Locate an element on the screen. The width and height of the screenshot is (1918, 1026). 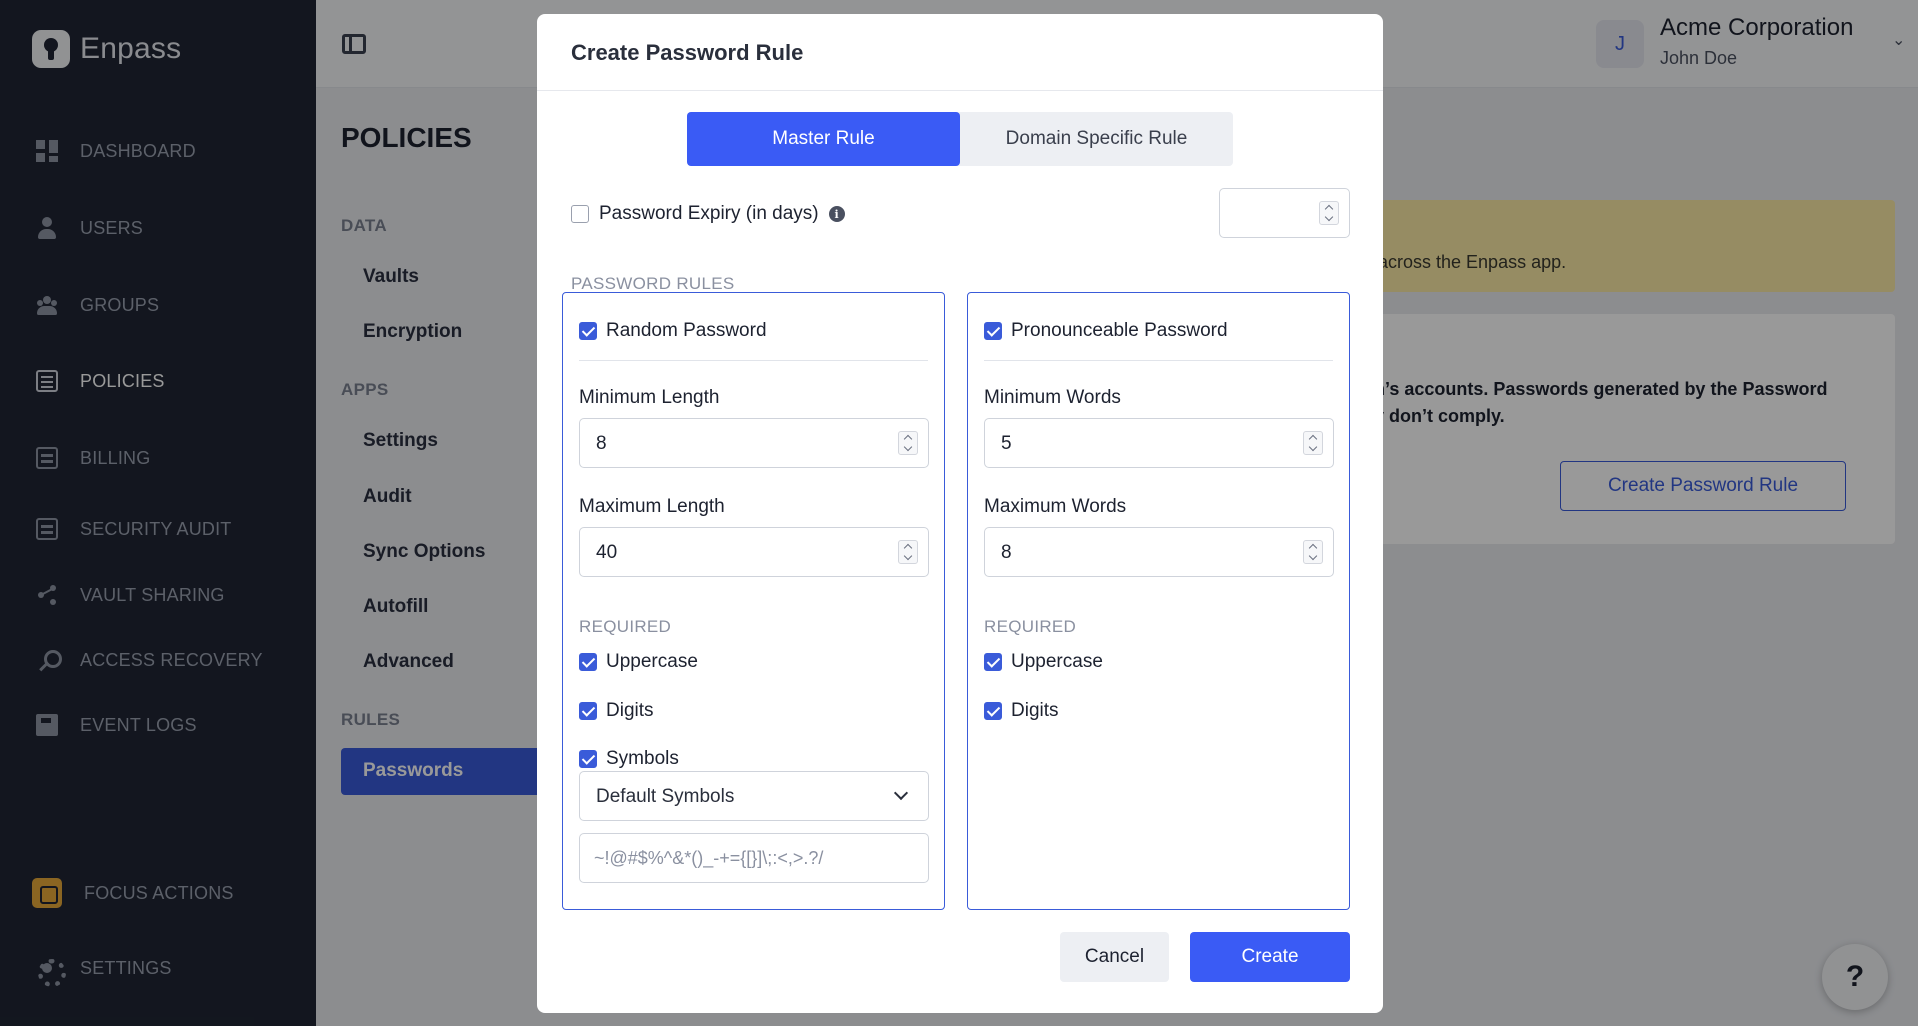
pronounceable-uppercase-checkbox is located at coordinates (993, 662).